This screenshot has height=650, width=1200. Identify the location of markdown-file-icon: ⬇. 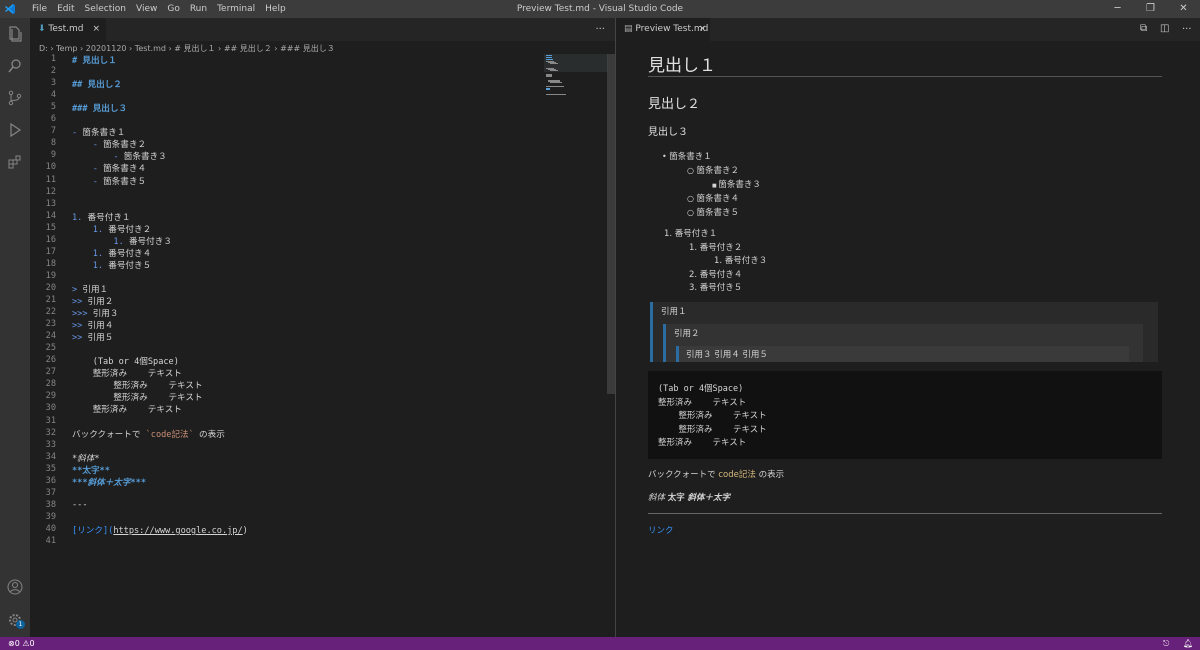
(42, 29).